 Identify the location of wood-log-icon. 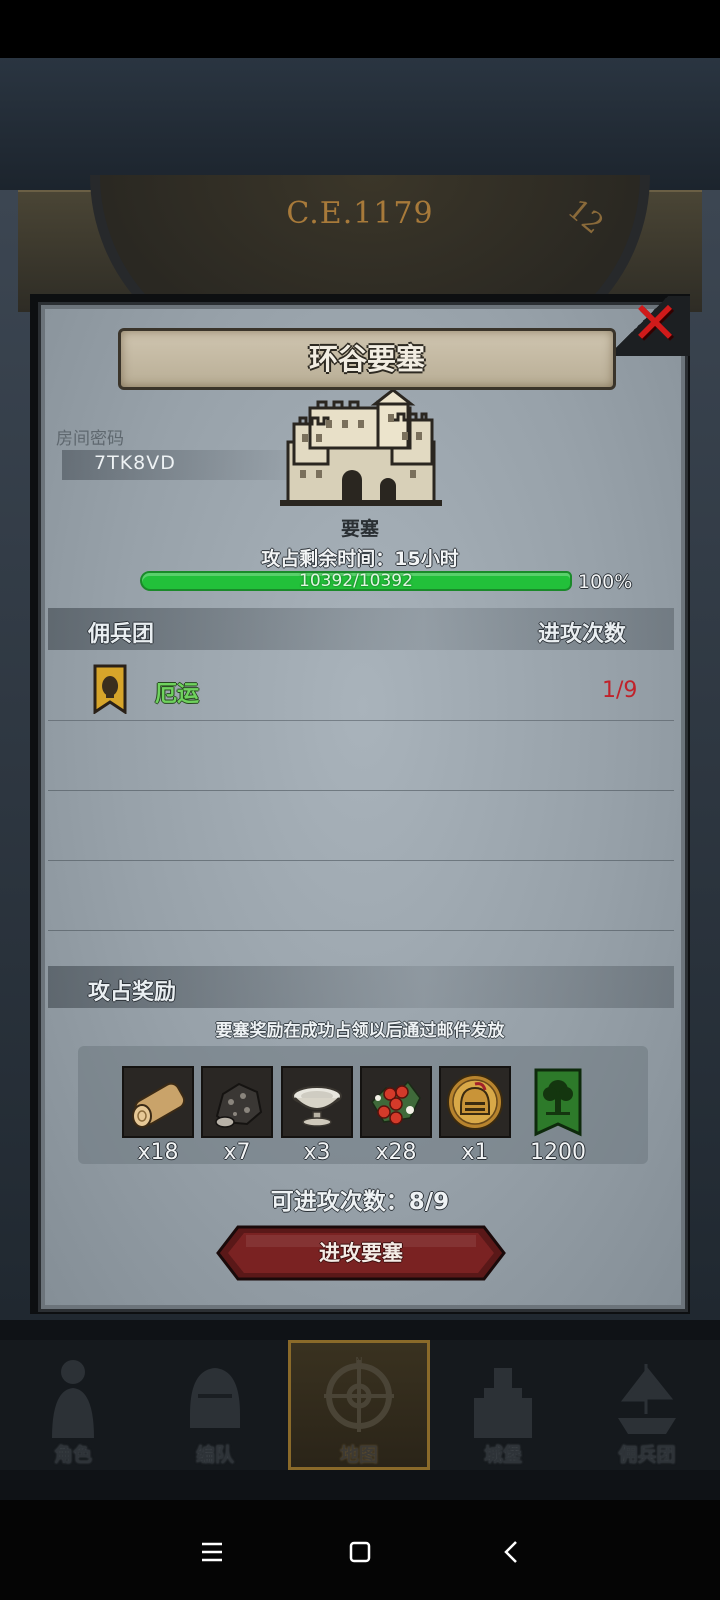
(159, 1105).